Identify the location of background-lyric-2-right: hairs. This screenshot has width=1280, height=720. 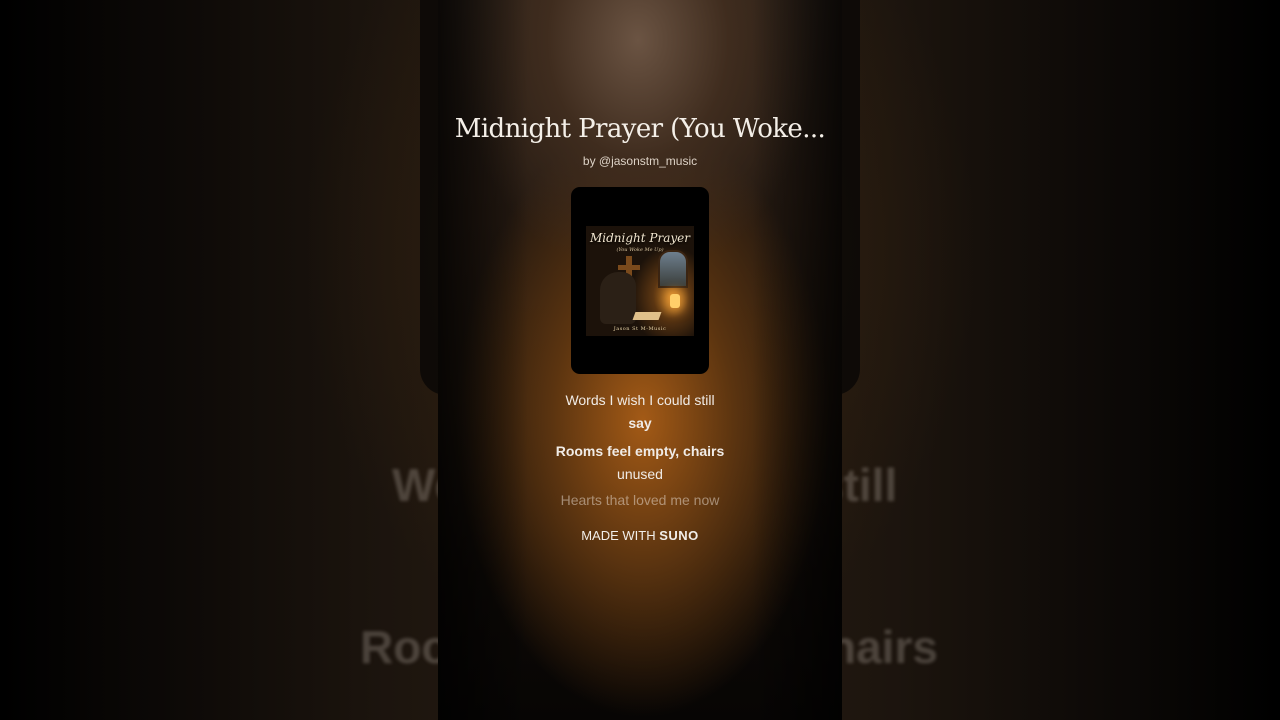
(883, 647).